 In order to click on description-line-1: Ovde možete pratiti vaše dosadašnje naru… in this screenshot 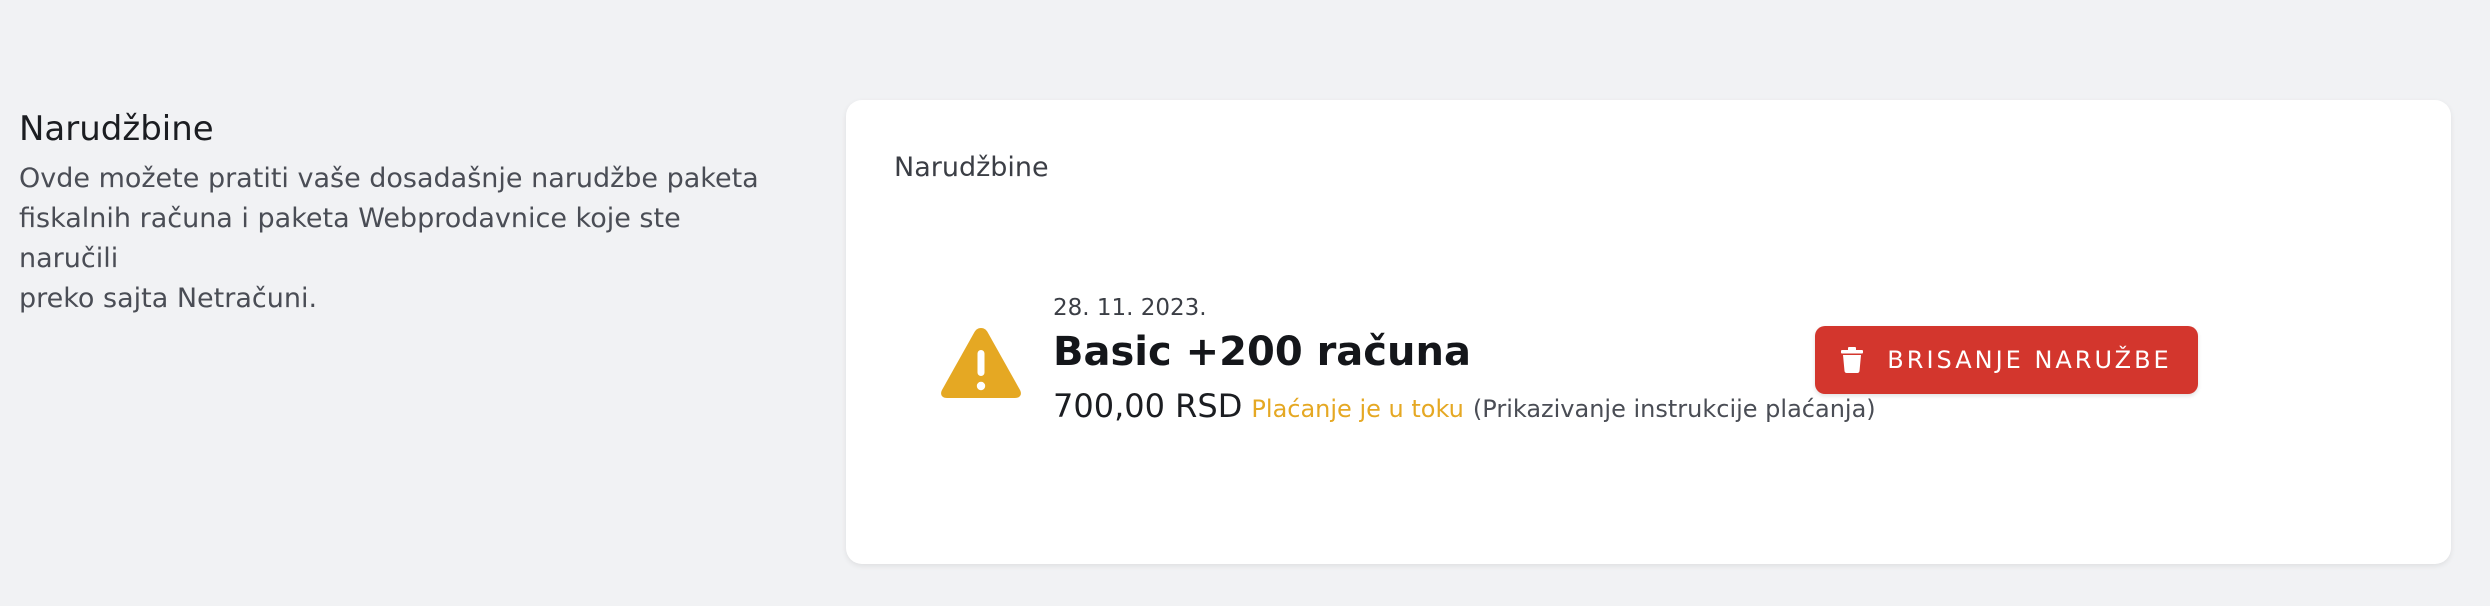, I will do `click(389, 178)`.